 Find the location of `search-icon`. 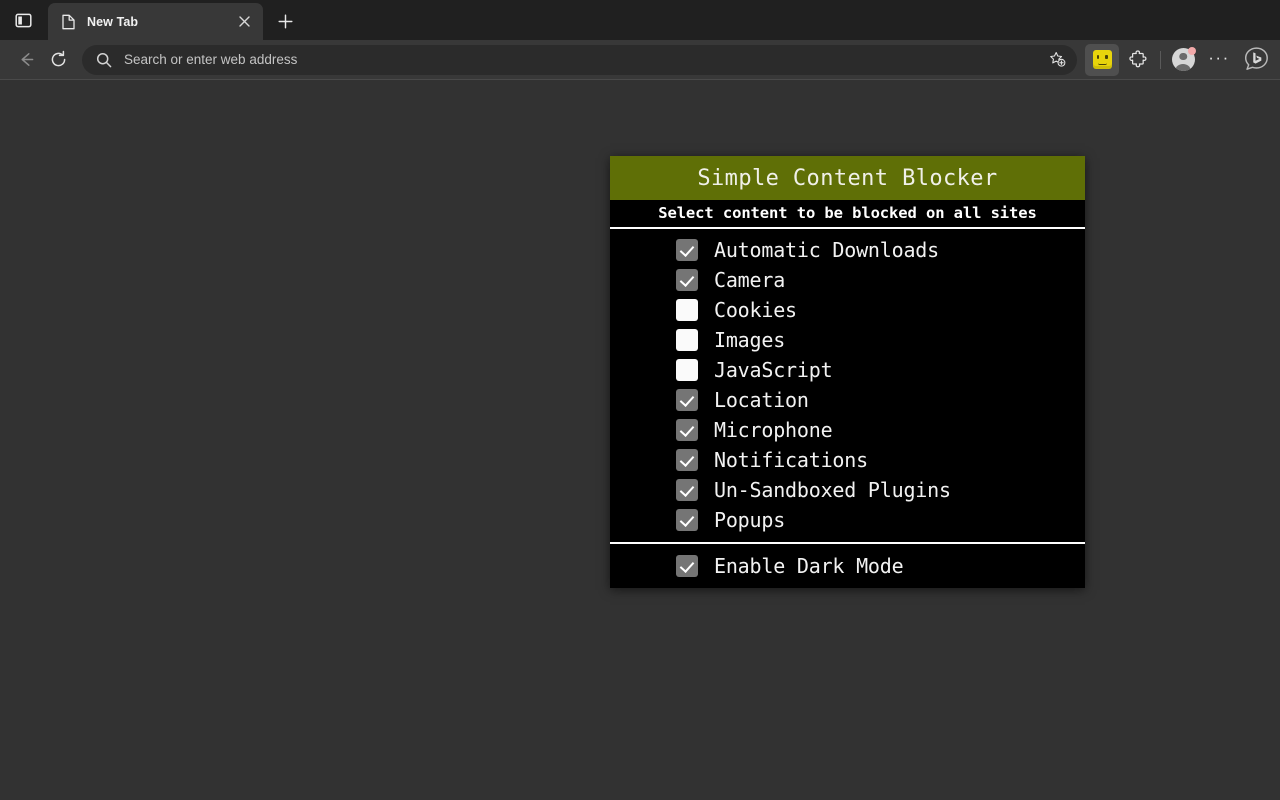

search-icon is located at coordinates (103, 59).